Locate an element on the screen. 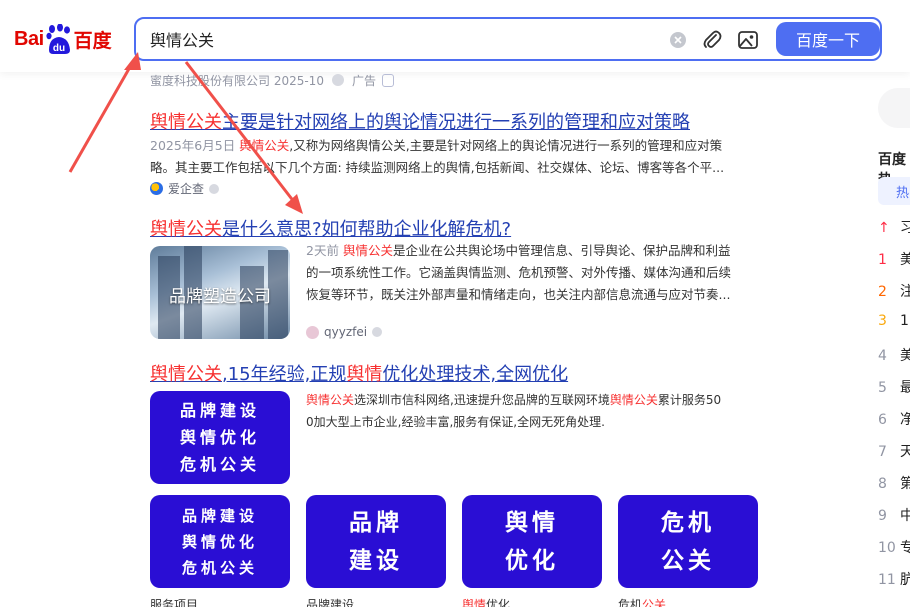 The width and height of the screenshot is (910, 607). result-3-title: 舆情公关,15年经验,正规舆情优化处理技术,全网优化 is located at coordinates (359, 373).